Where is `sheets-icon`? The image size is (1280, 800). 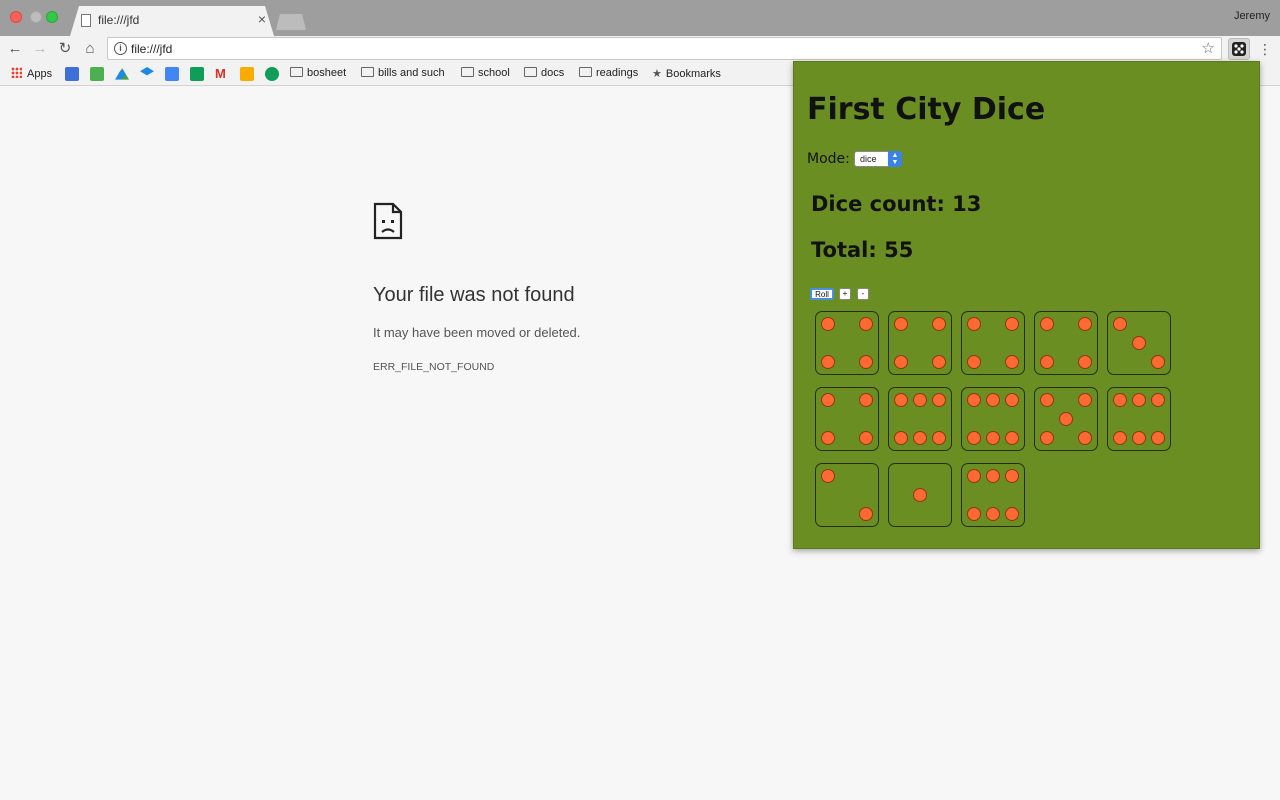
sheets-icon is located at coordinates (197, 74).